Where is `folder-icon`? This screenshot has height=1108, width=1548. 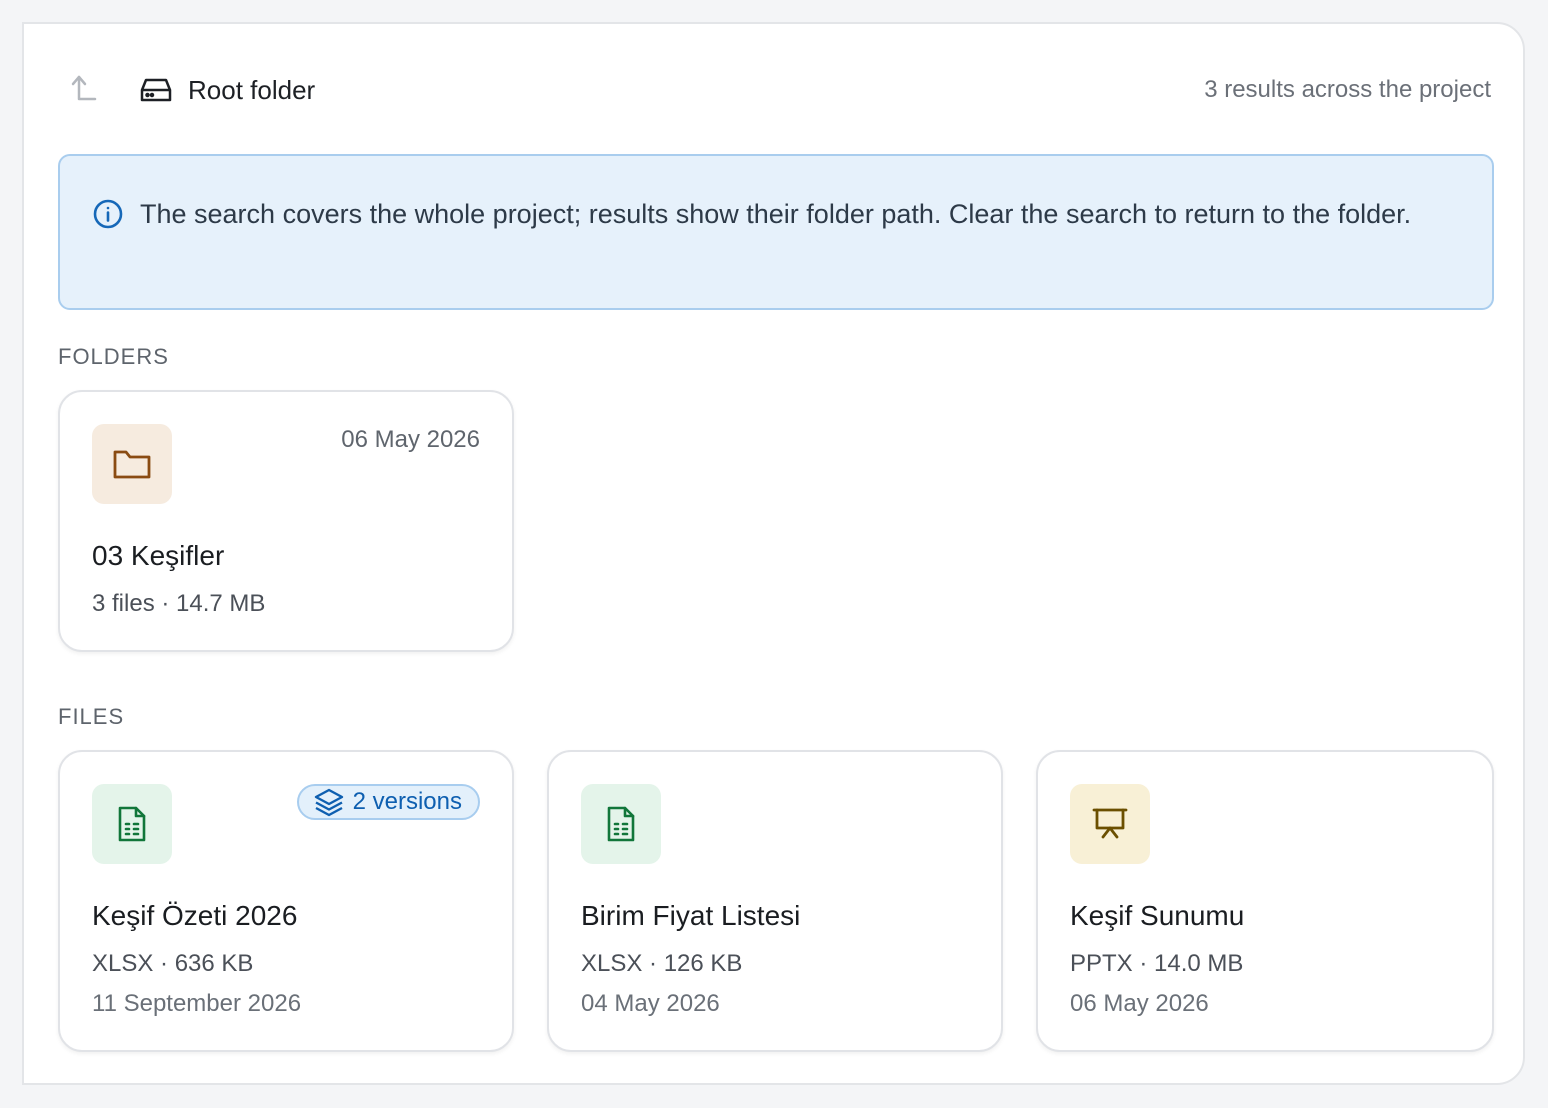
folder-icon is located at coordinates (132, 464).